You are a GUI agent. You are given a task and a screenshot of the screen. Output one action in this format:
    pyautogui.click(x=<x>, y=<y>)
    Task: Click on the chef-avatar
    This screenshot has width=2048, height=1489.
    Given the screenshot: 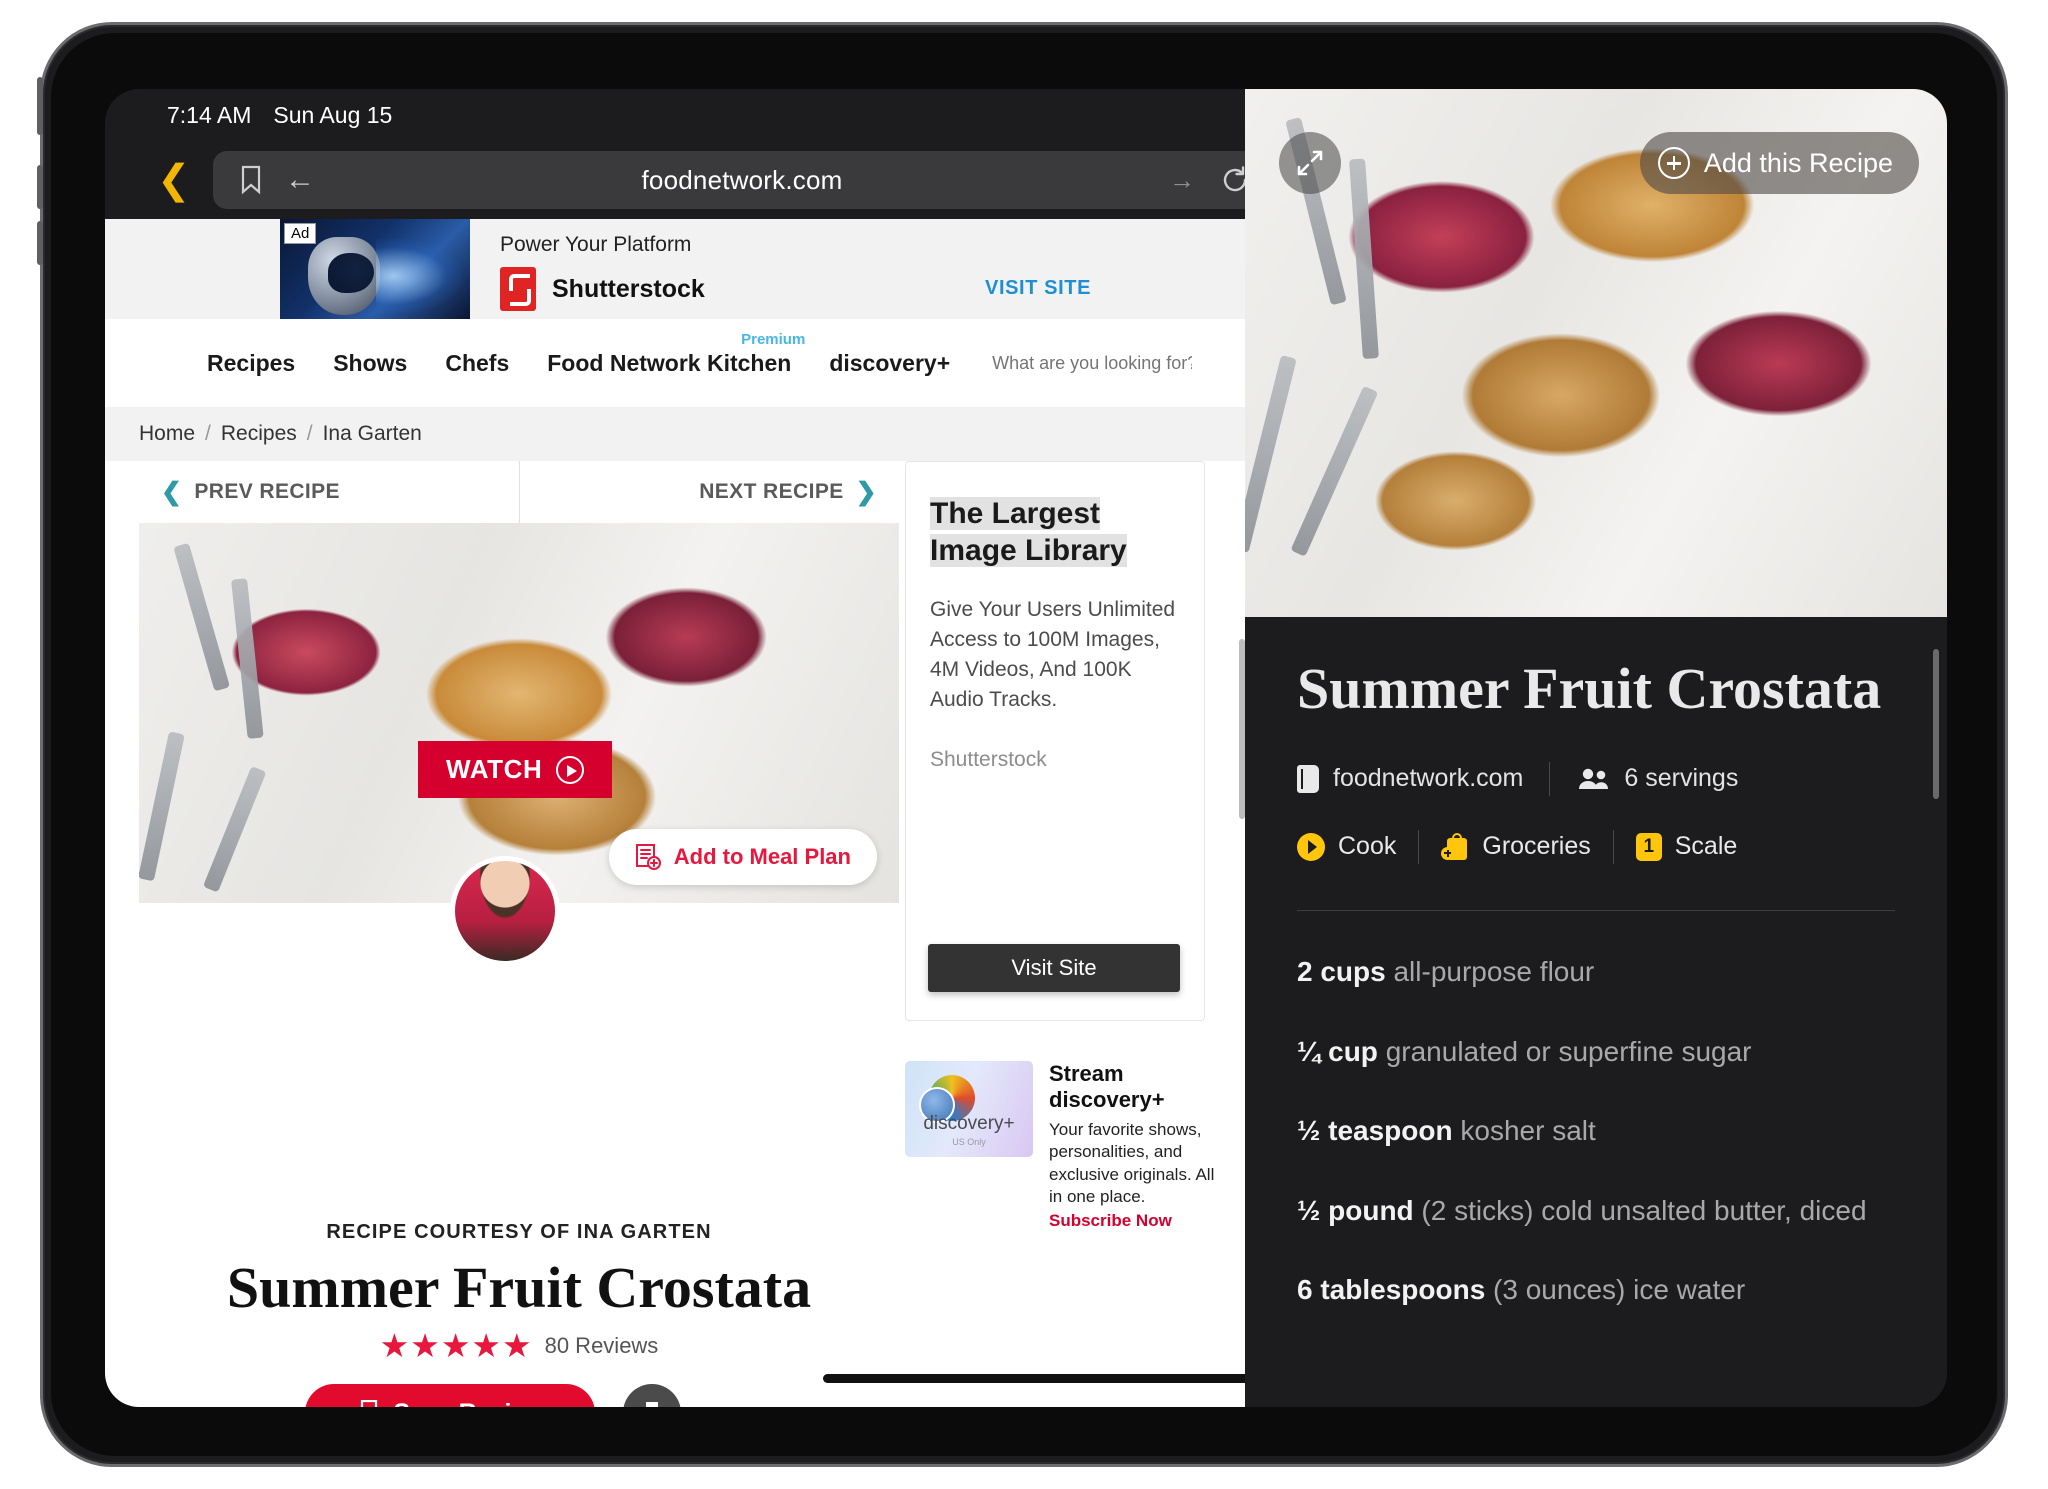 What is the action you would take?
    pyautogui.click(x=505, y=911)
    